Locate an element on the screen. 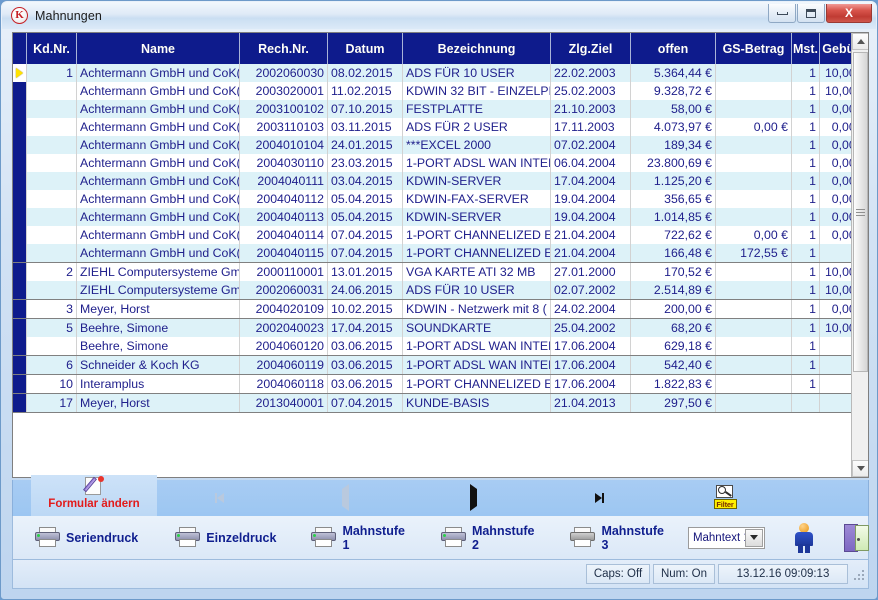 The image size is (878, 600). filter-button: Filter is located at coordinates (725, 497).